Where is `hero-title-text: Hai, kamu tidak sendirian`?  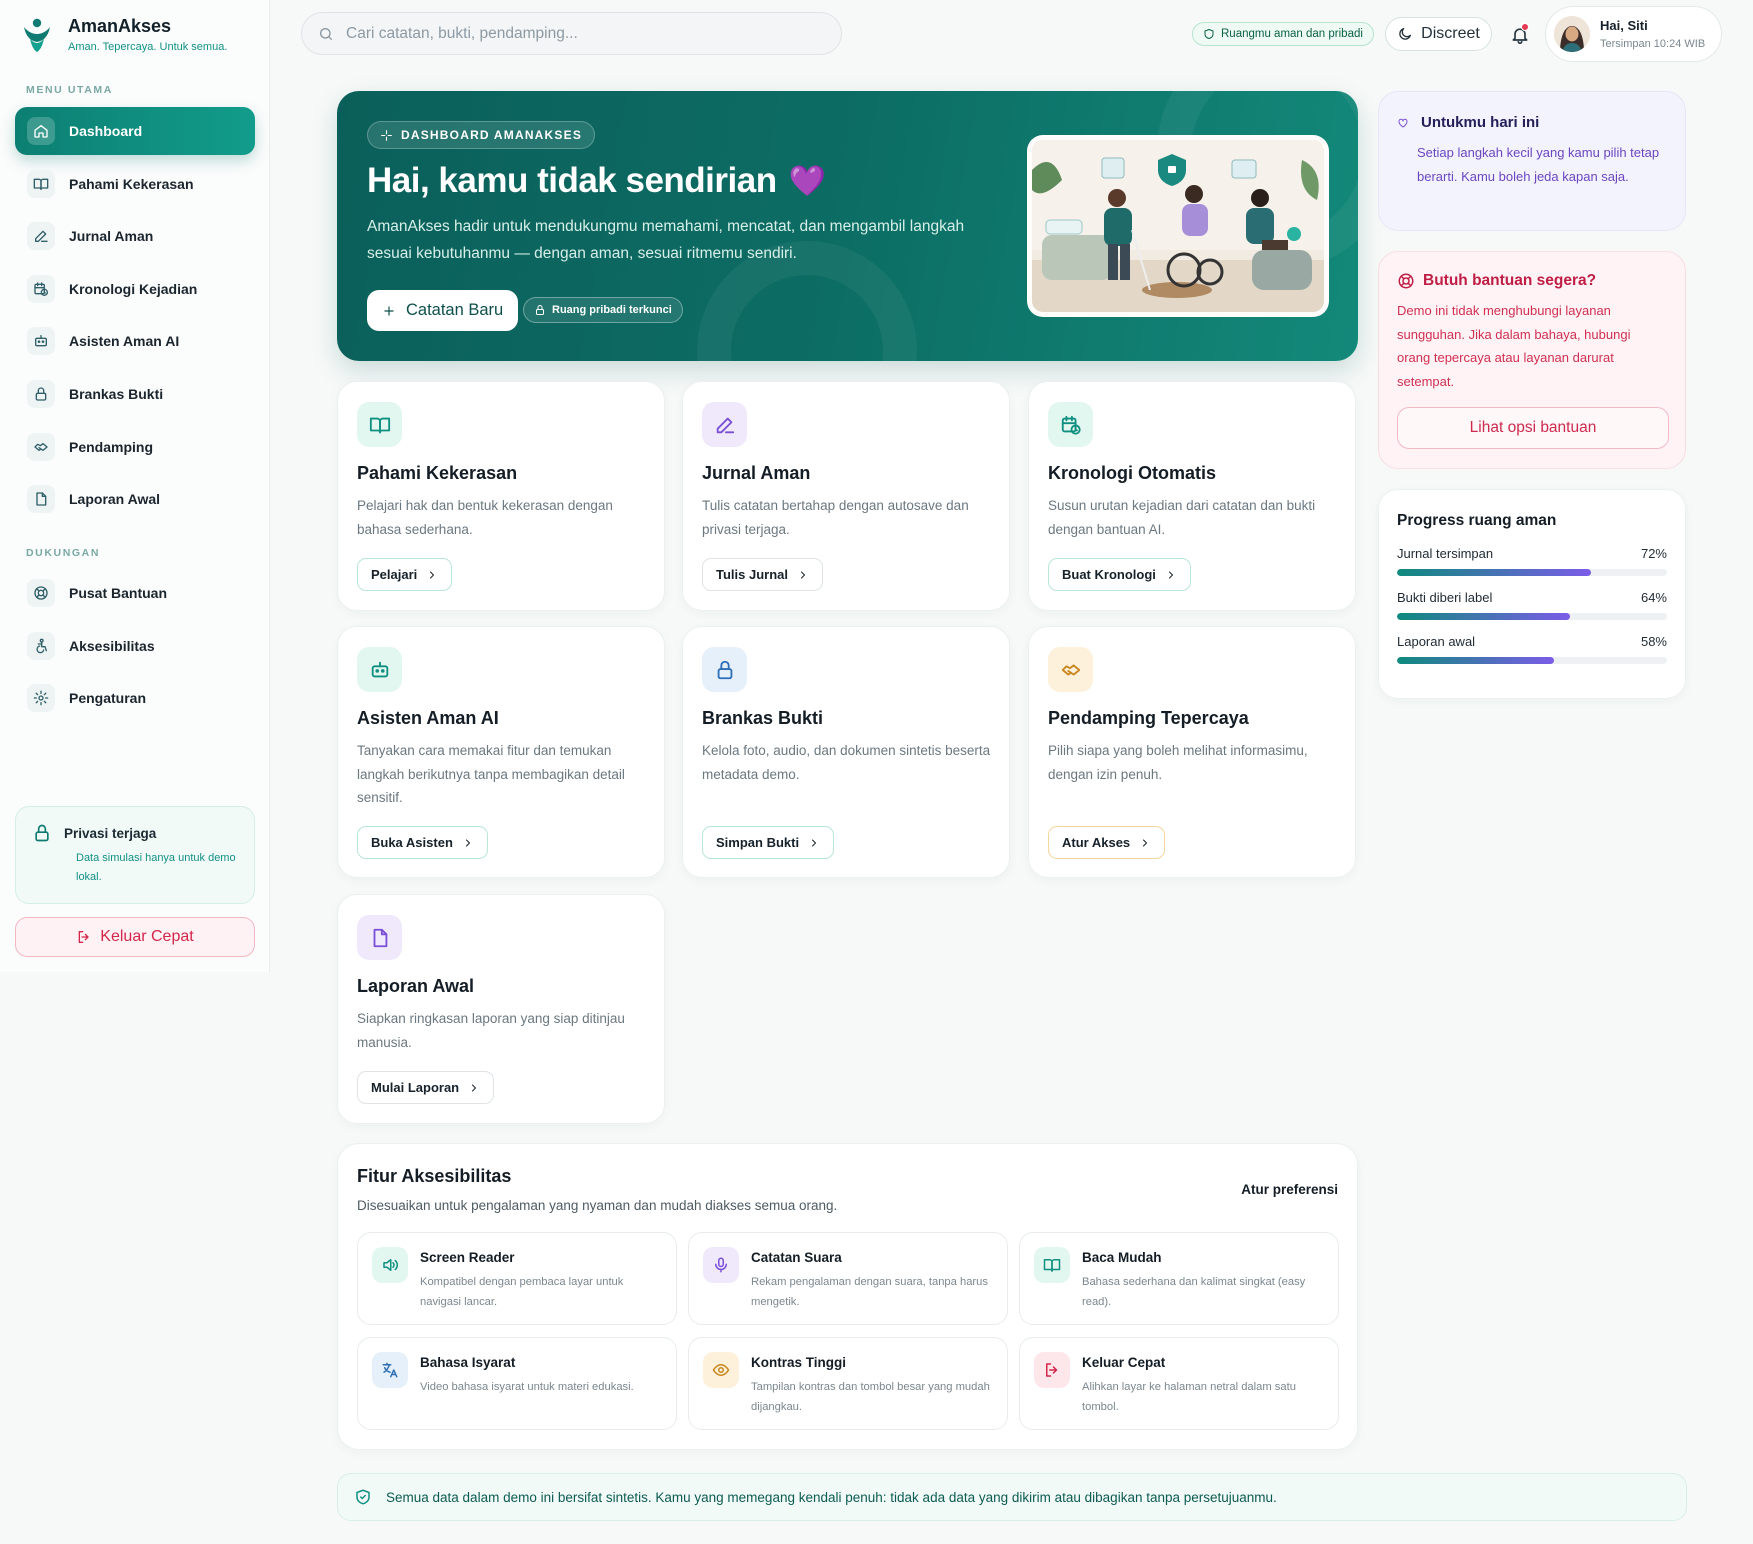 hero-title-text: Hai, kamu tidak sendirian is located at coordinates (572, 180).